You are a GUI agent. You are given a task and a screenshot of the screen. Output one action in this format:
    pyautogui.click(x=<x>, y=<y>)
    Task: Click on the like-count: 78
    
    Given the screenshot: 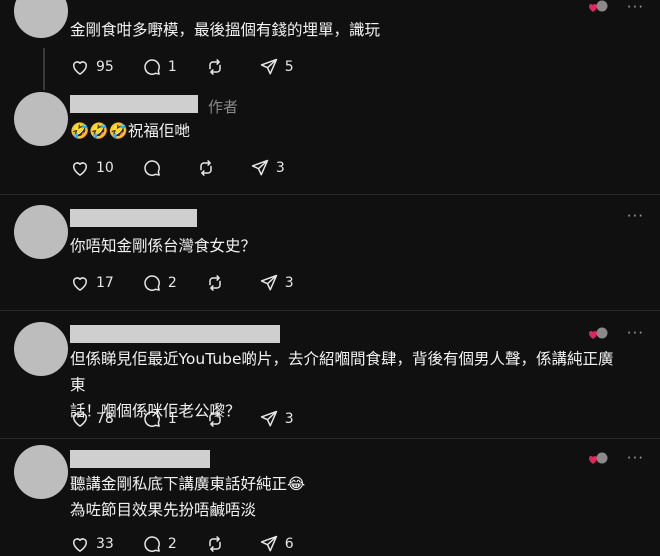 What is the action you would take?
    pyautogui.click(x=105, y=419)
    